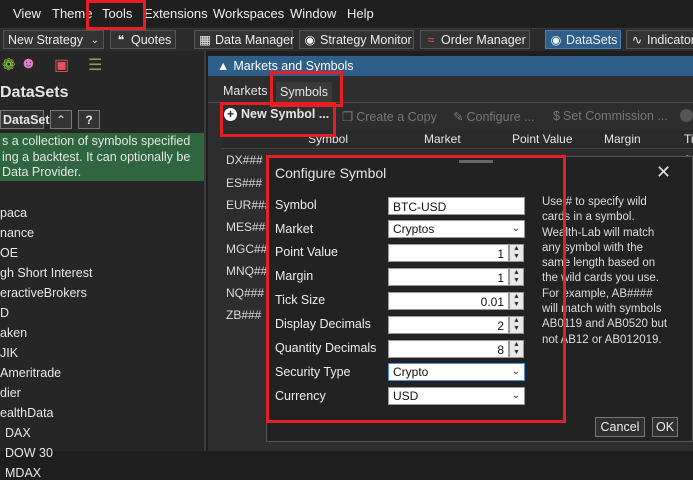 The width and height of the screenshot is (693, 480). Describe the element at coordinates (516, 325) in the screenshot. I see `display-decimals-stepper: ▲ ▼` at that location.